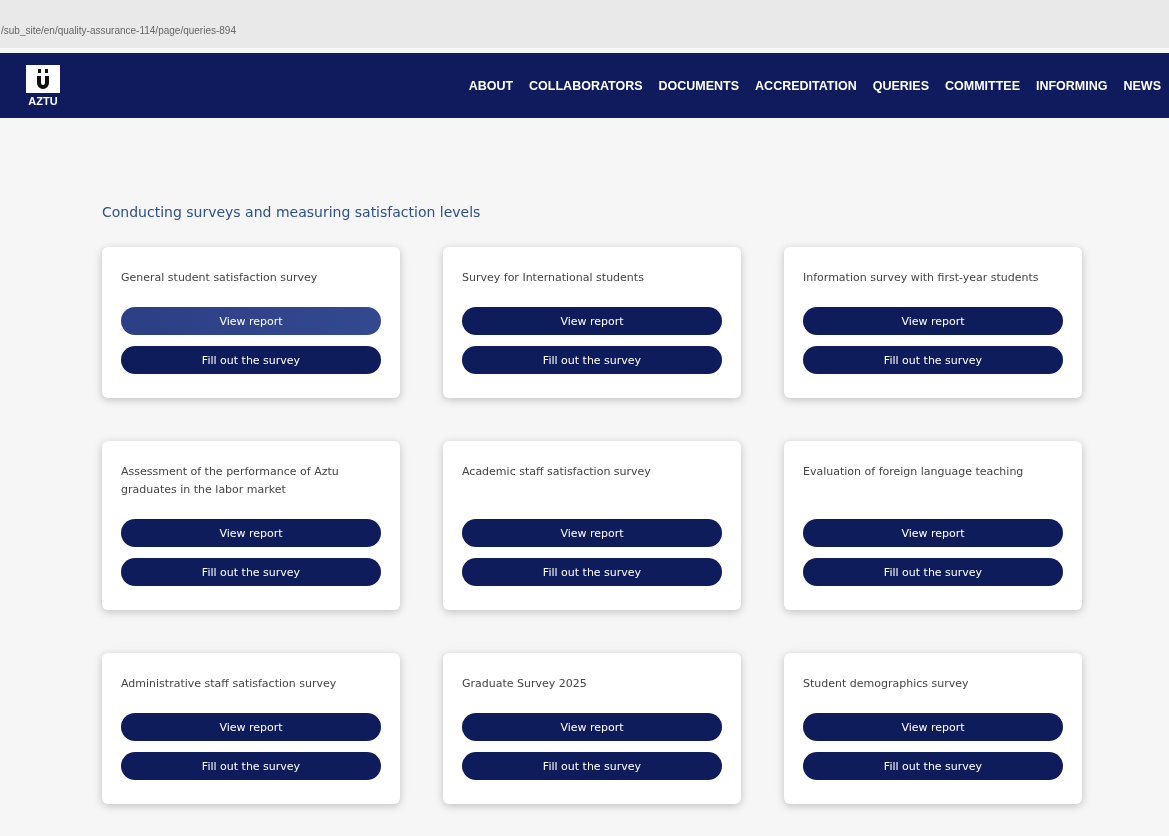 This screenshot has width=1169, height=836. I want to click on nav-link: ACCREDITATION, so click(806, 85).